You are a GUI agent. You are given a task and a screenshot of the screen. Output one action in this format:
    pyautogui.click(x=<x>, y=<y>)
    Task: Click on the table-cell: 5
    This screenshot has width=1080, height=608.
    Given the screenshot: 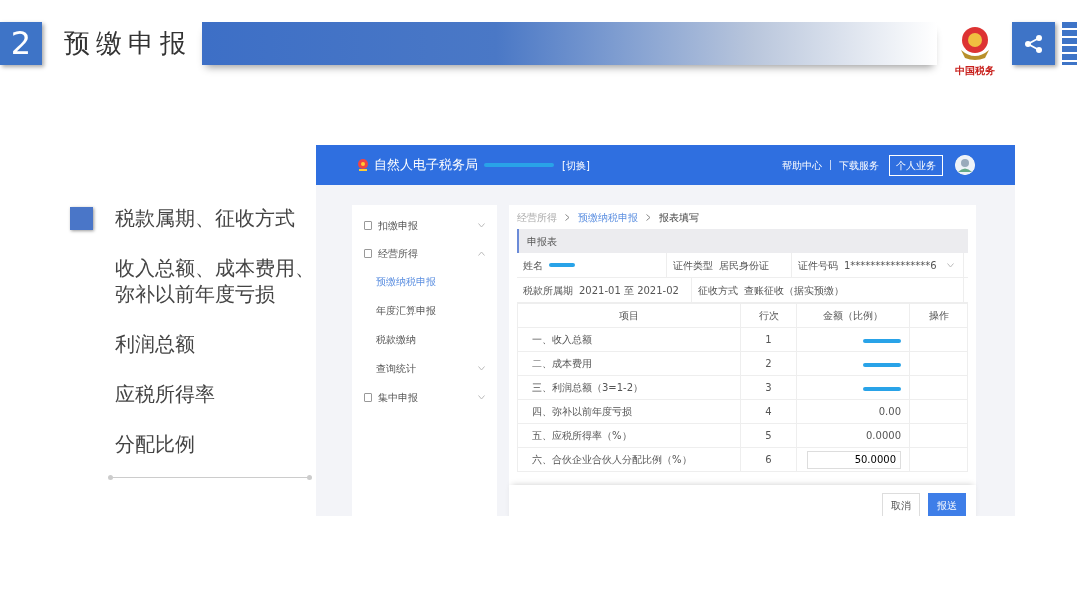 What is the action you would take?
    pyautogui.click(x=768, y=435)
    